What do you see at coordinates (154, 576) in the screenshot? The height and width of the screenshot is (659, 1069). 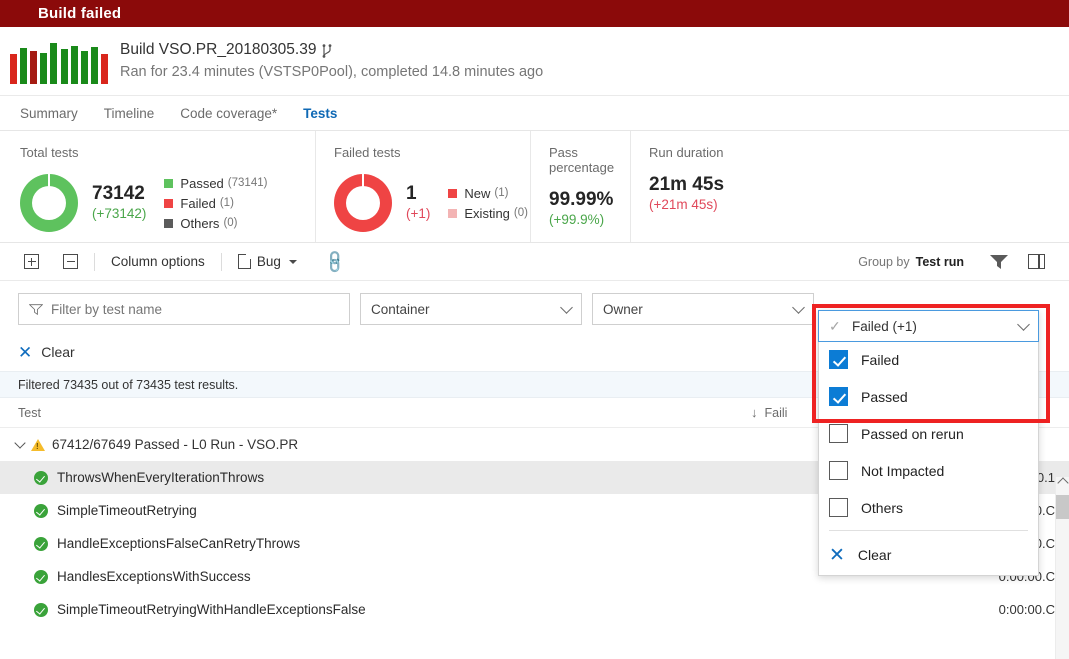 I see `test-name: HandlesExceptionsWithSuccess` at bounding box center [154, 576].